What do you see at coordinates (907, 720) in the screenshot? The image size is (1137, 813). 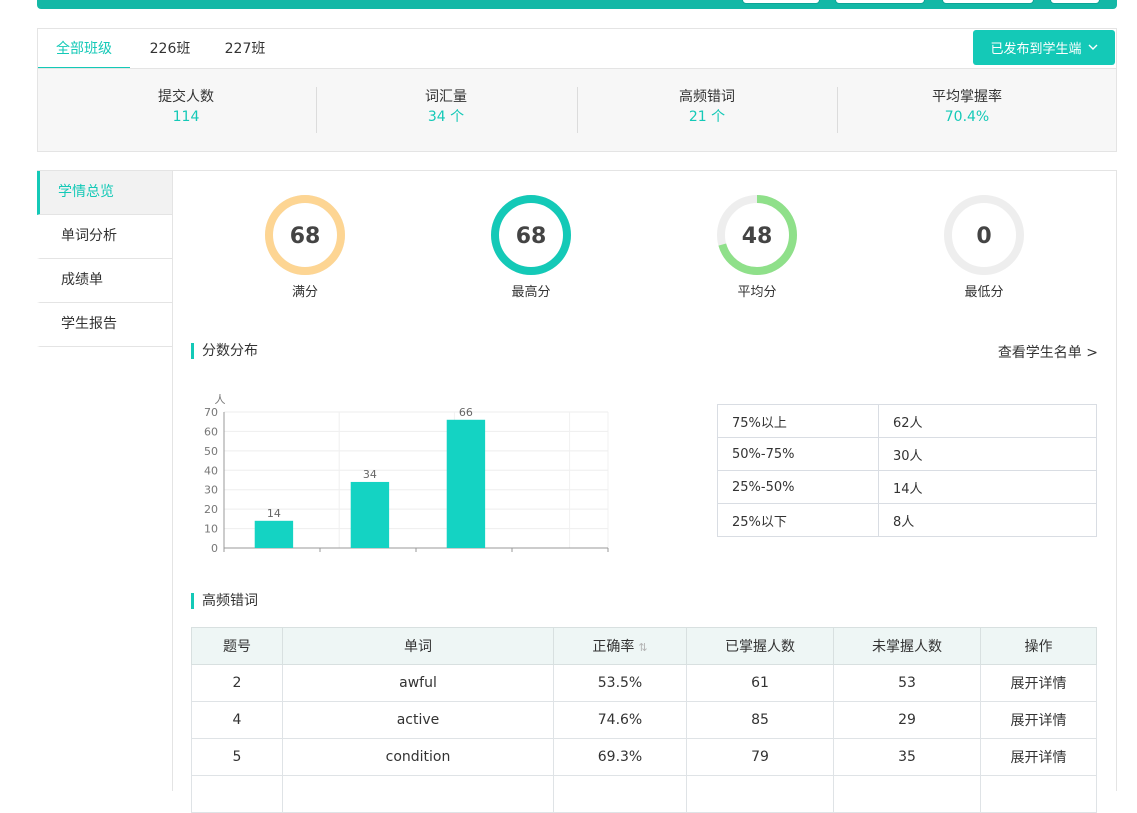 I see `unmastered-cell: 29` at bounding box center [907, 720].